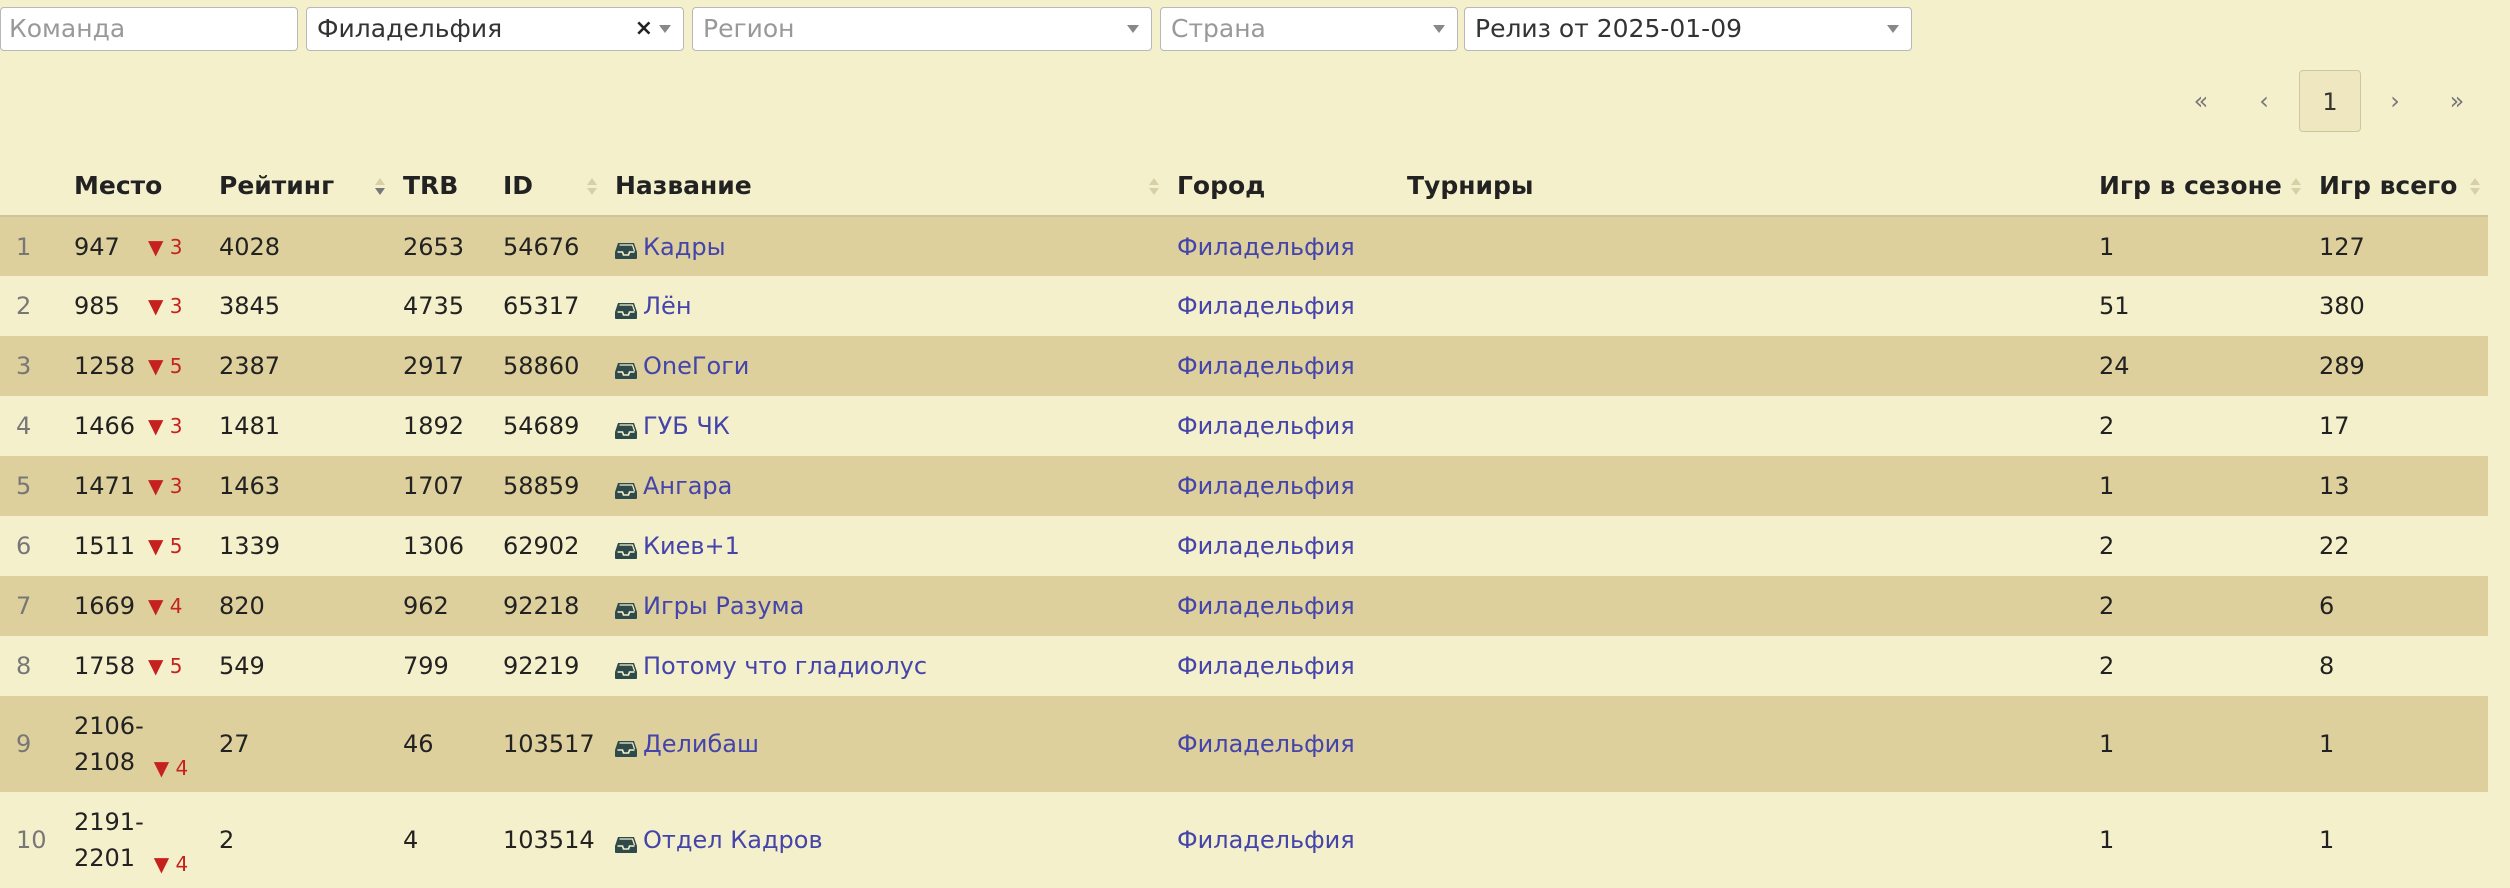  I want to click on team-name-link: OneГоги, so click(696, 366).